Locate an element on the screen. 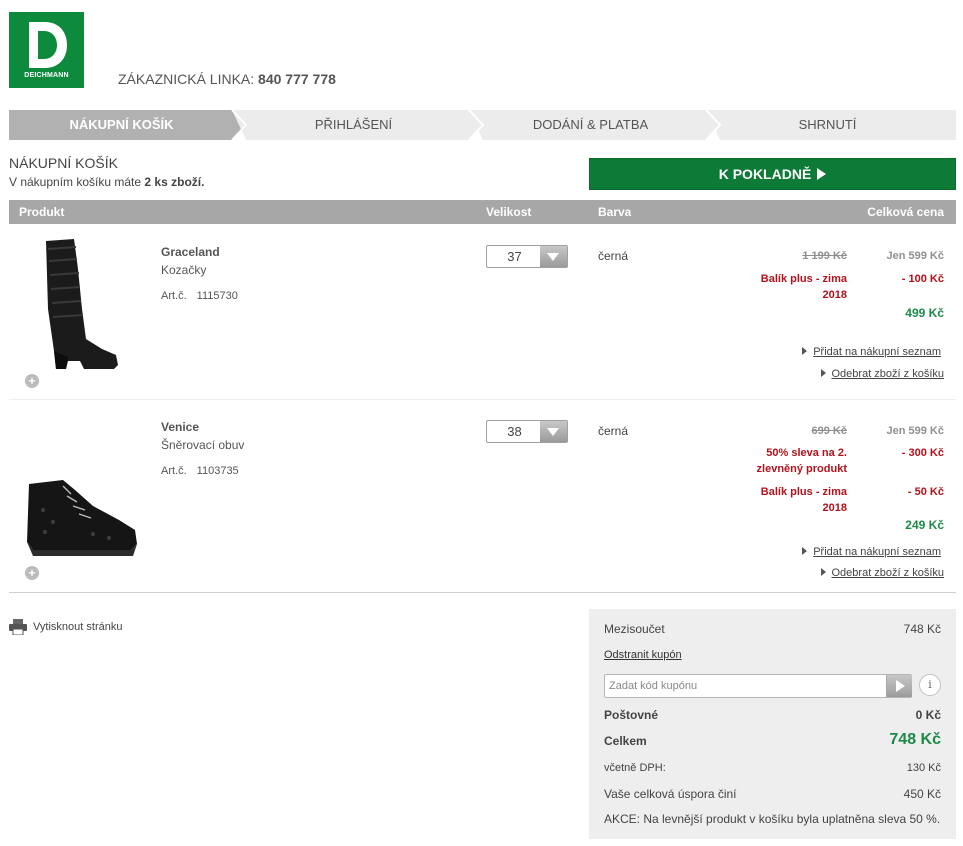  coupon-submit-button is located at coordinates (899, 686).